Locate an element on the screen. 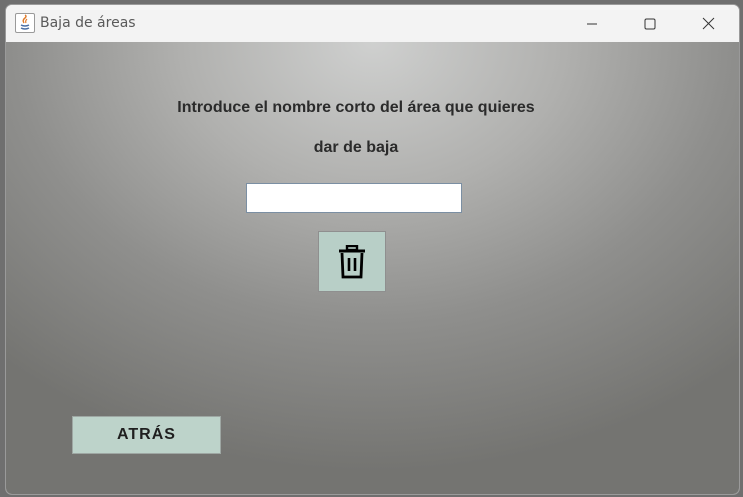 This screenshot has width=743, height=497. window-title: Baja de áreas is located at coordinates (88, 23).